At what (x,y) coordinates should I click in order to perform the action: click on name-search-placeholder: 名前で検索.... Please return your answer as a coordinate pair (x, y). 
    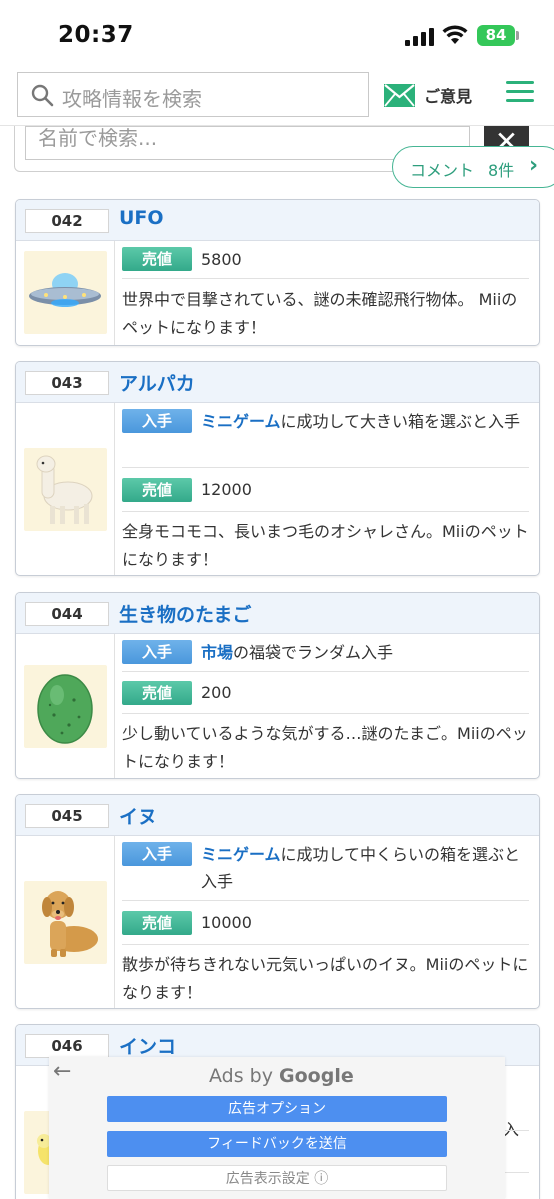
    Looking at the image, I should click on (98, 138).